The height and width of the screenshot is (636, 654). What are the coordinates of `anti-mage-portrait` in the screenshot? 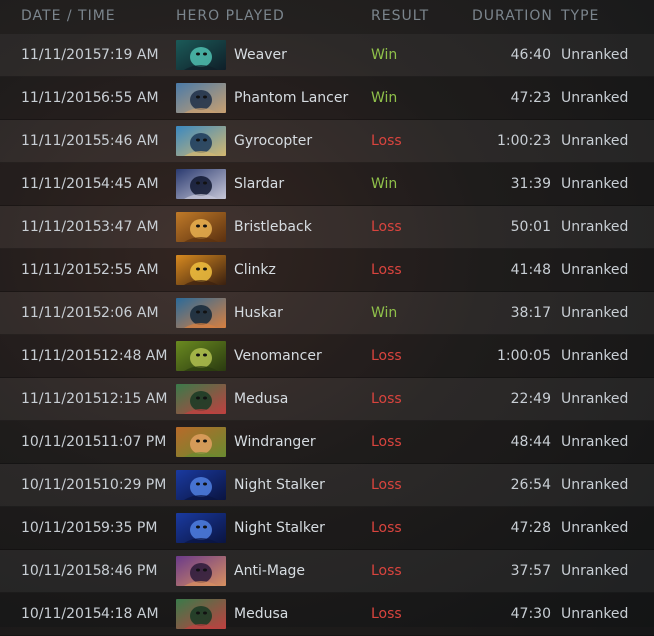 It's located at (201, 571).